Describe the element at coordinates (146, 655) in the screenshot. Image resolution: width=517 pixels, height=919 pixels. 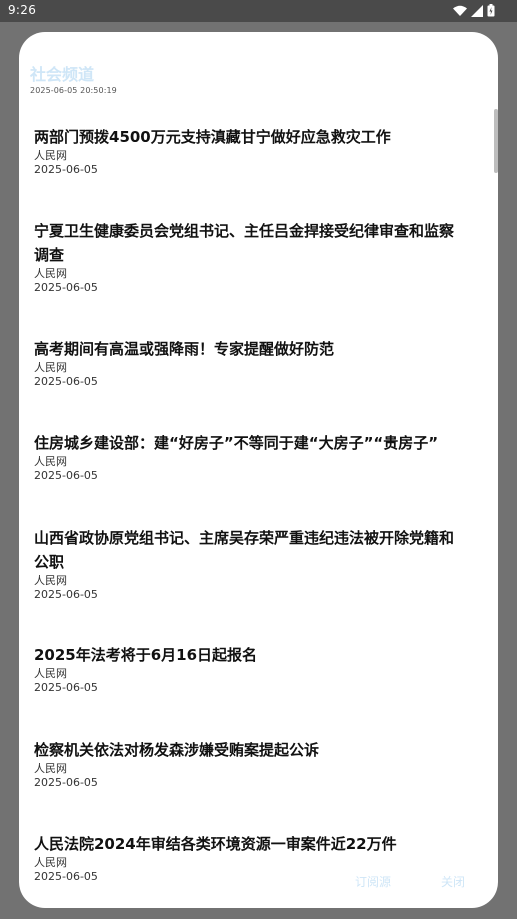
I see `news-title: 2025年法考将于6月16日起报名` at that location.